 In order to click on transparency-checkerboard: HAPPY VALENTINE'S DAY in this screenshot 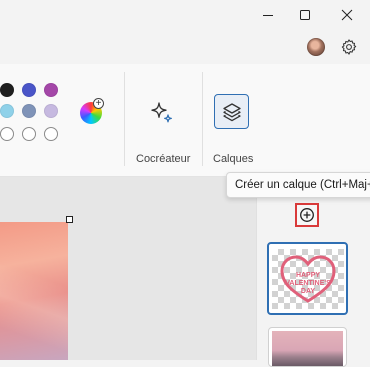, I will do `click(307, 278)`.